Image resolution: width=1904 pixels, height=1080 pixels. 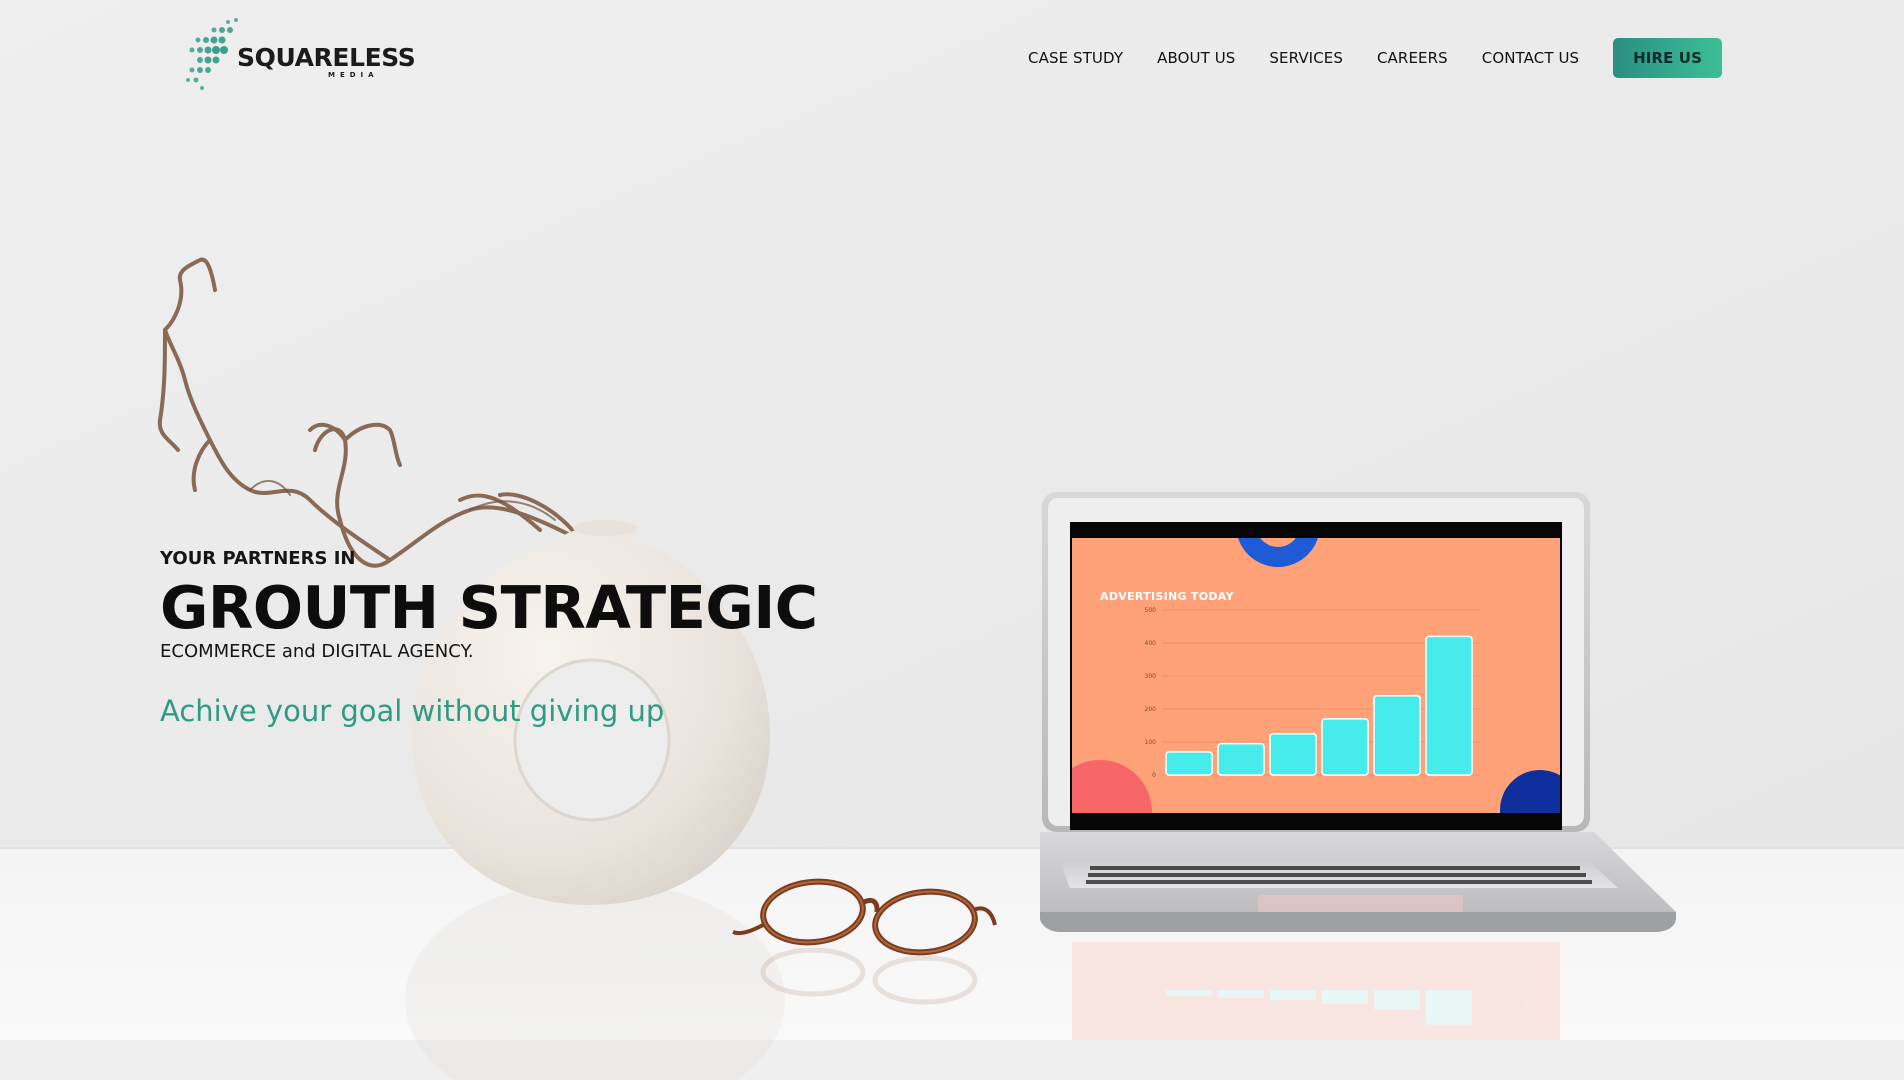 What do you see at coordinates (1151, 742) in the screenshot?
I see `screen-tick-label: 100` at bounding box center [1151, 742].